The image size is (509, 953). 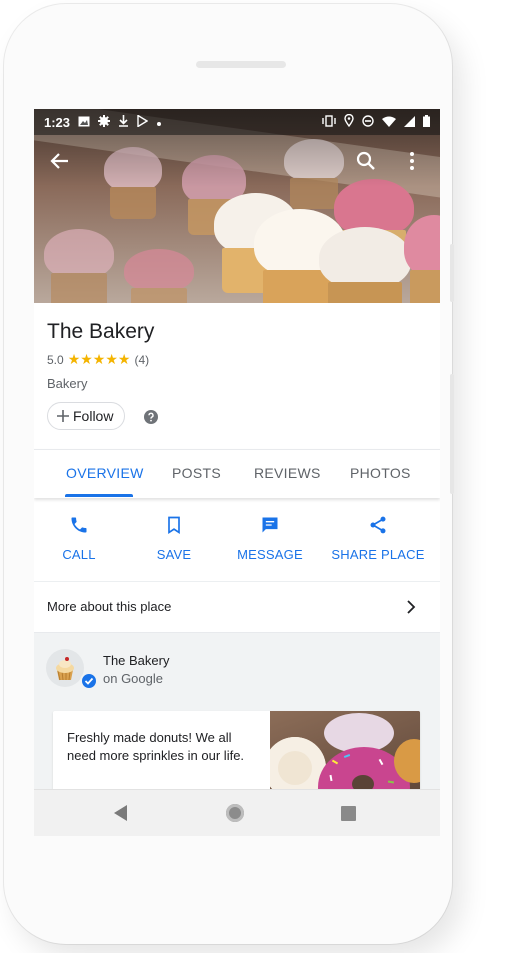 I want to click on tab-bar: OVERVIEW POSTS REVIEWS PHOTOS, so click(x=237, y=473).